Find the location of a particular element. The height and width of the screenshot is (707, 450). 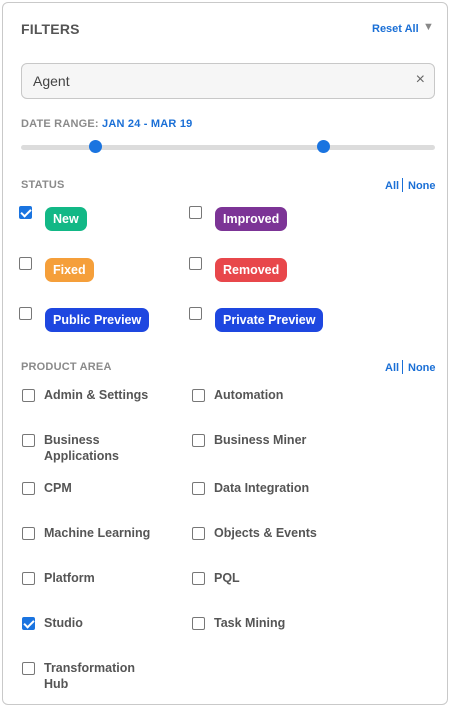

product-area-label-studio: Studio is located at coordinates (63, 623).